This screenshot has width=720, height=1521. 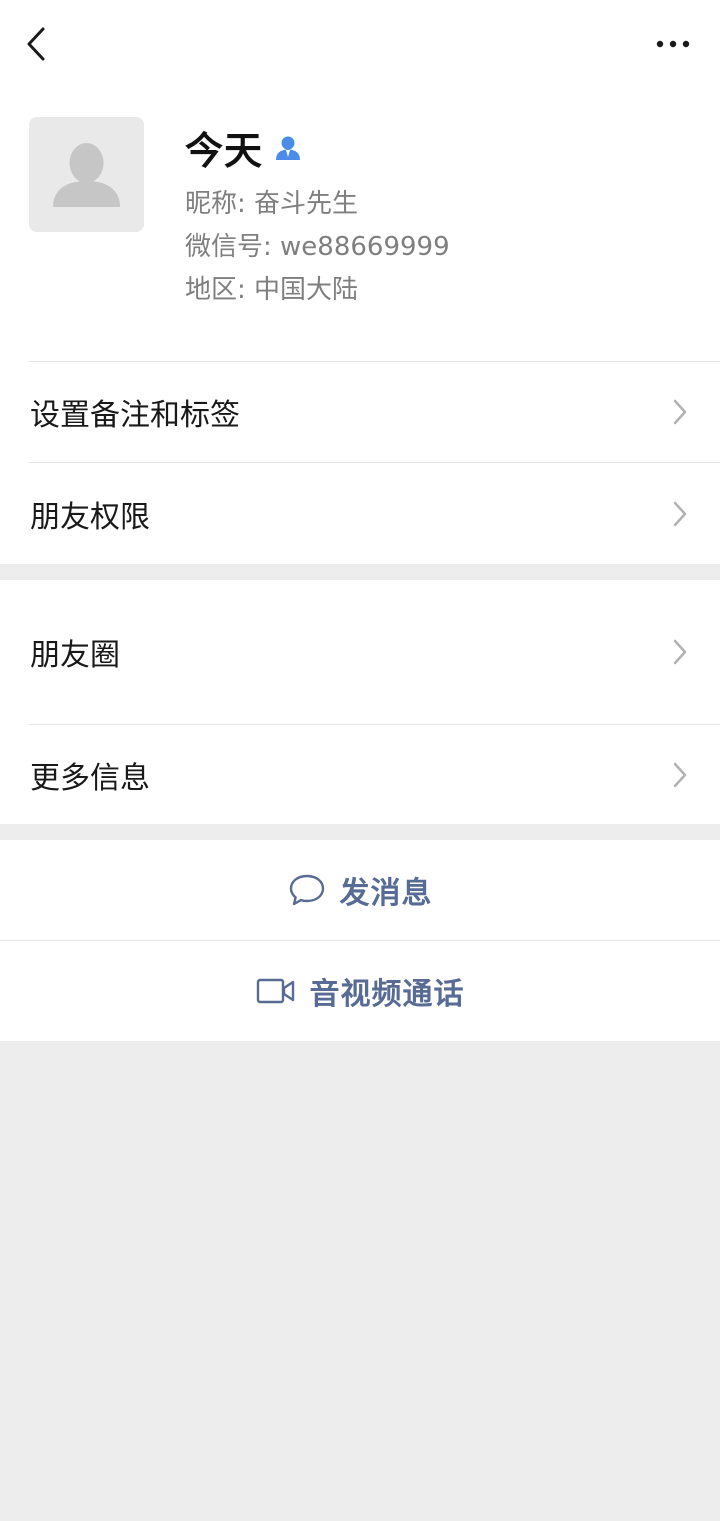 I want to click on region-line: 地区: 中国大陆, so click(x=271, y=287).